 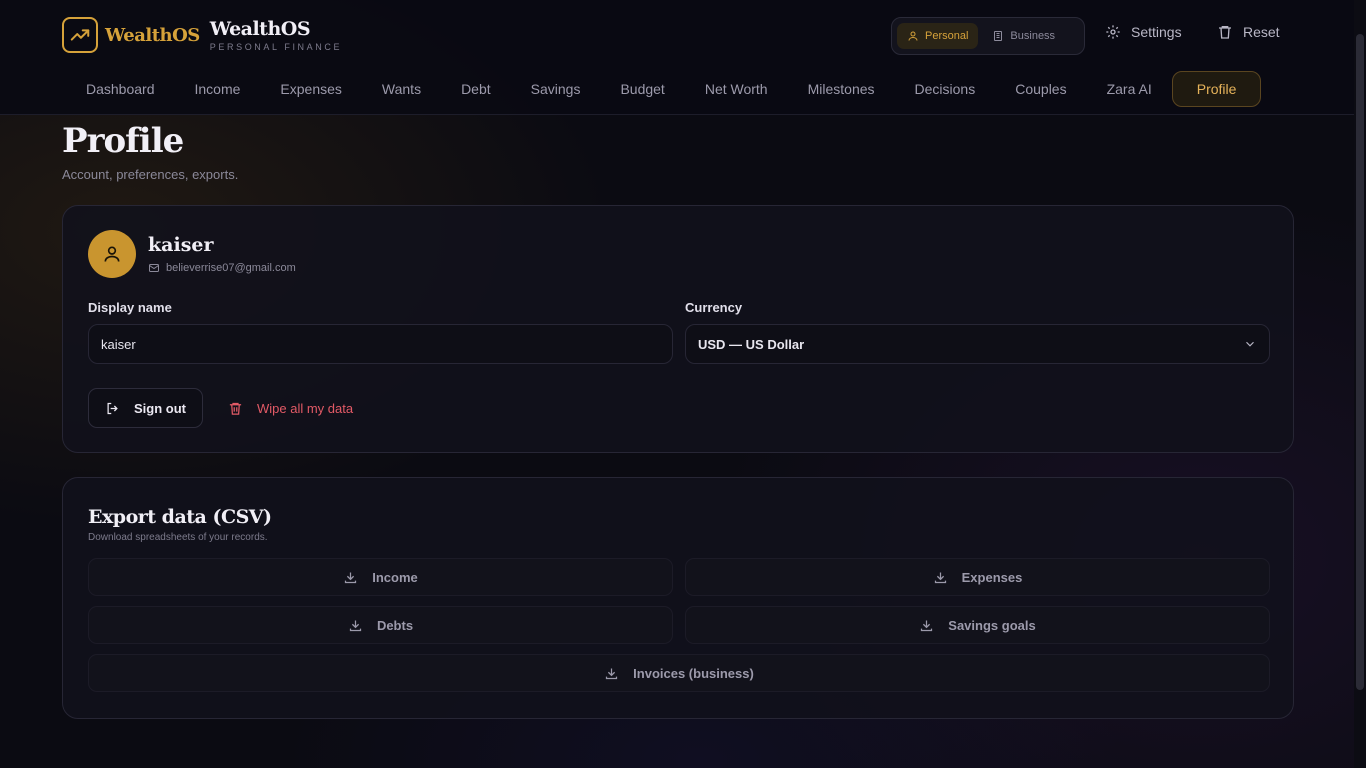 I want to click on currency-select: USD — US Dollar, so click(x=977, y=344).